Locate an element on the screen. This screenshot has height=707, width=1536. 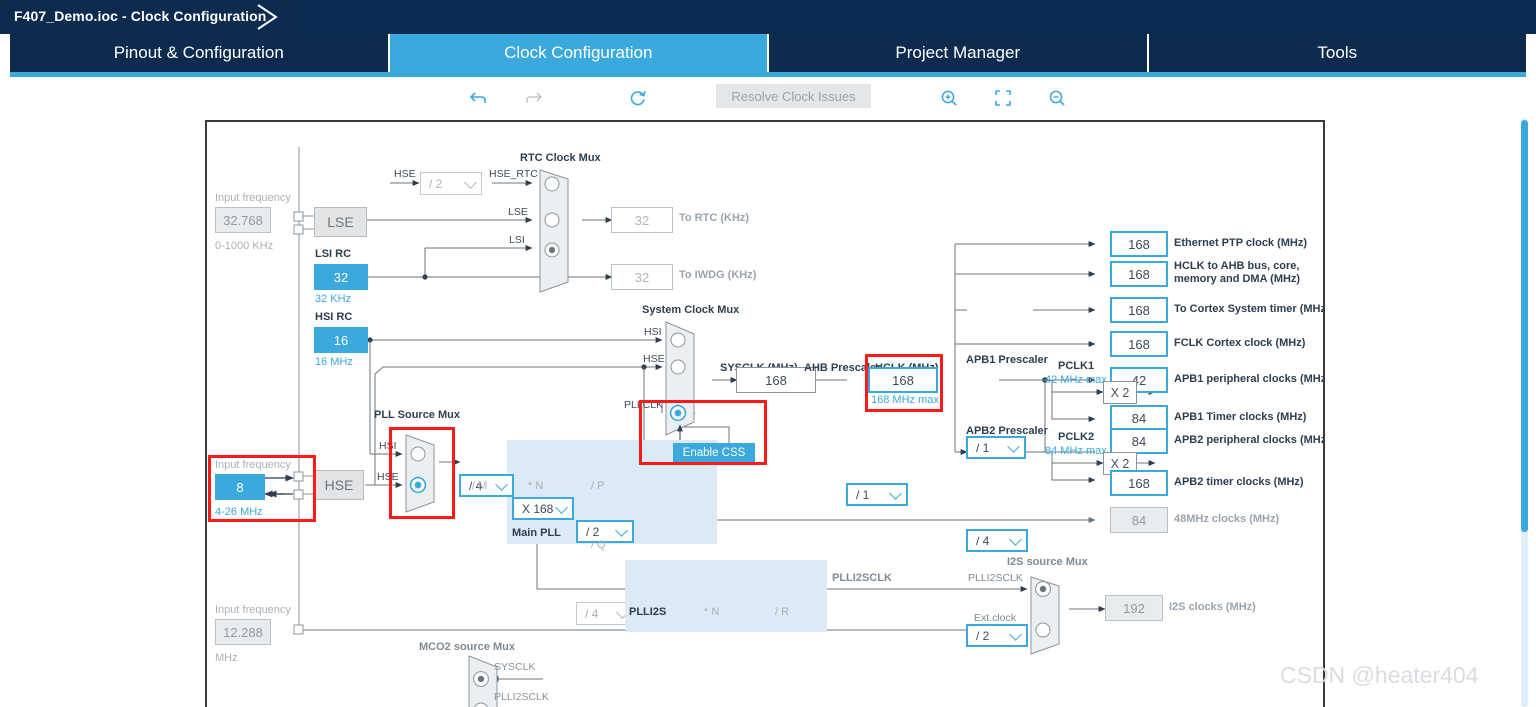
pll-source-mux-title: PLL Source Mux is located at coordinates (417, 415).